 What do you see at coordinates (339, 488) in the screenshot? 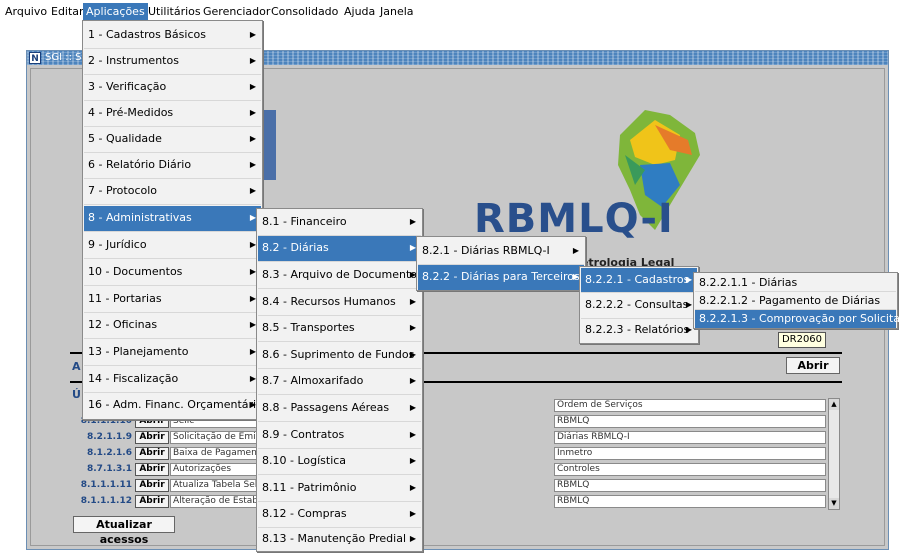
I see `menu-item: 8.11 - Patrimônio ▶` at bounding box center [339, 488].